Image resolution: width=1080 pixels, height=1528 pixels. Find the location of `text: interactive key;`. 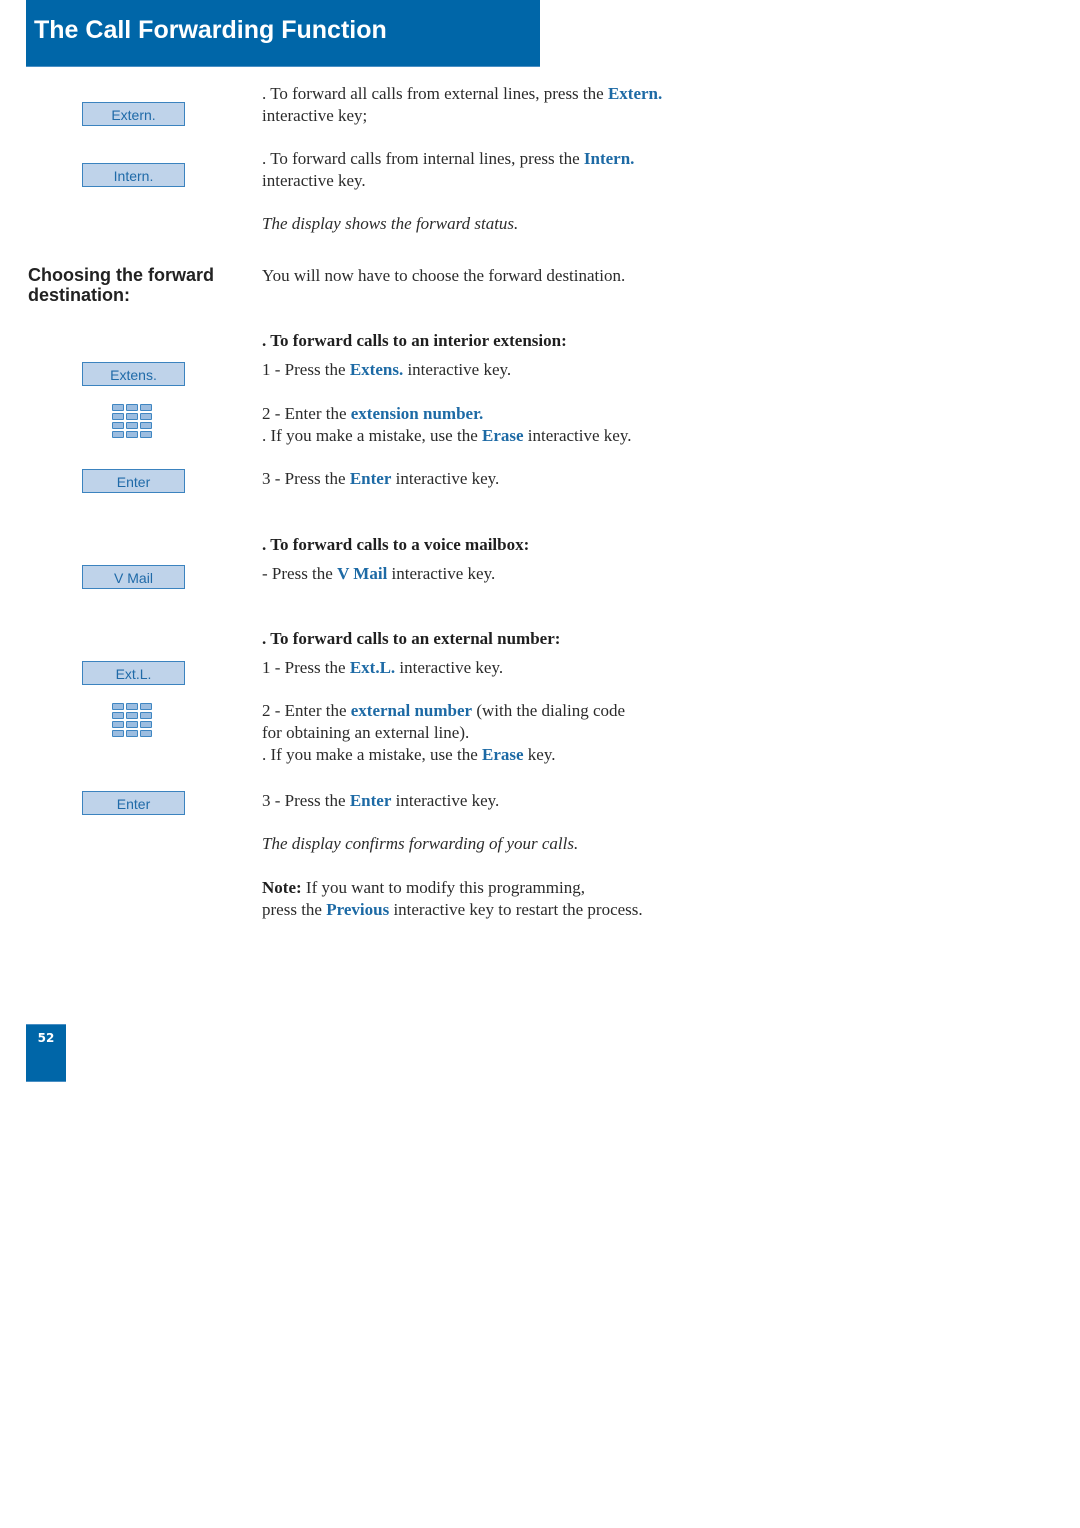

text: interactive key; is located at coordinates (315, 115).